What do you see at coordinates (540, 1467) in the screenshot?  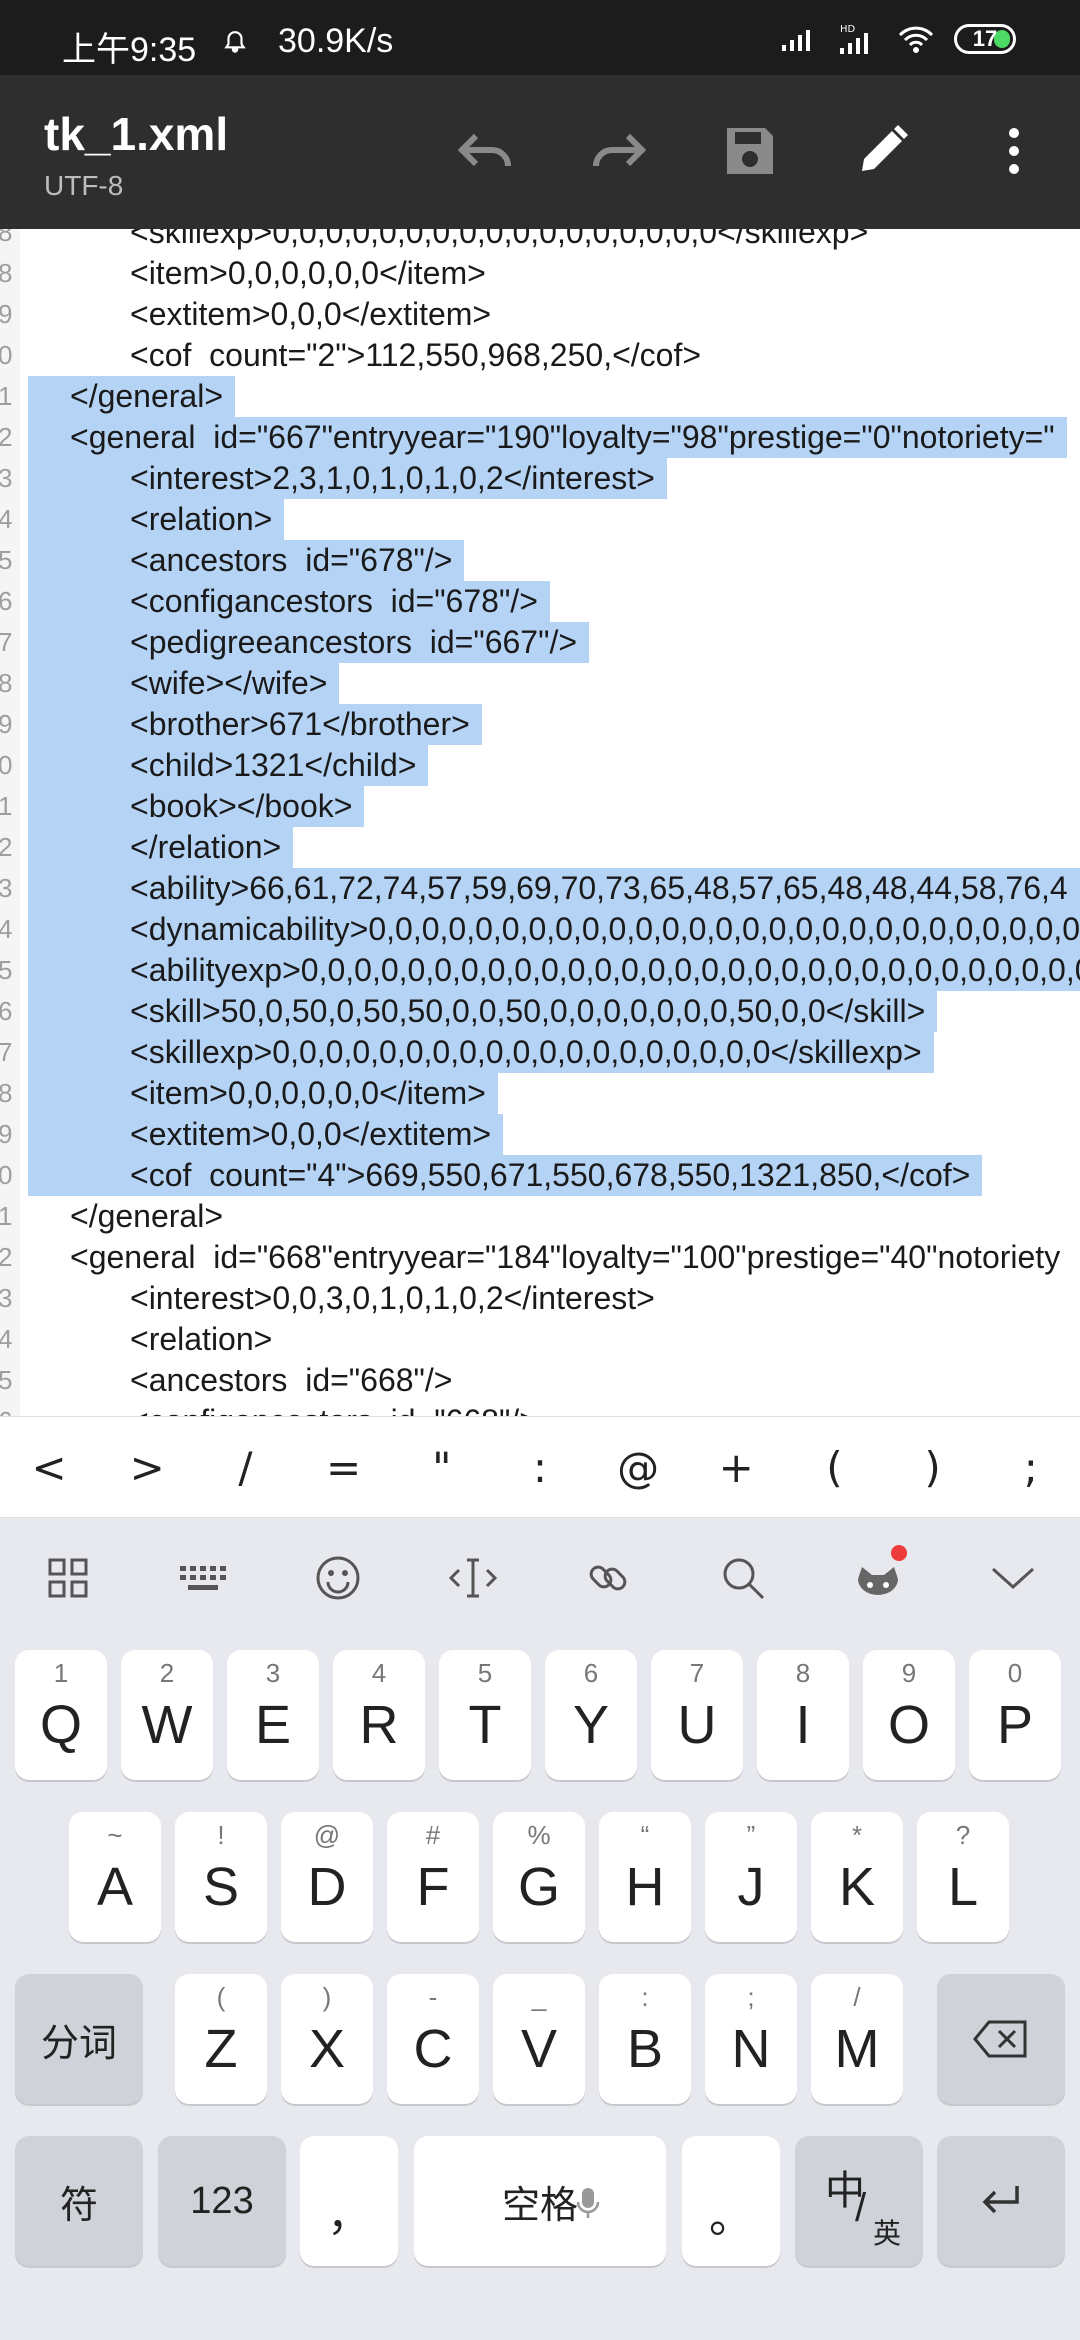 I see `symbol-key: :` at bounding box center [540, 1467].